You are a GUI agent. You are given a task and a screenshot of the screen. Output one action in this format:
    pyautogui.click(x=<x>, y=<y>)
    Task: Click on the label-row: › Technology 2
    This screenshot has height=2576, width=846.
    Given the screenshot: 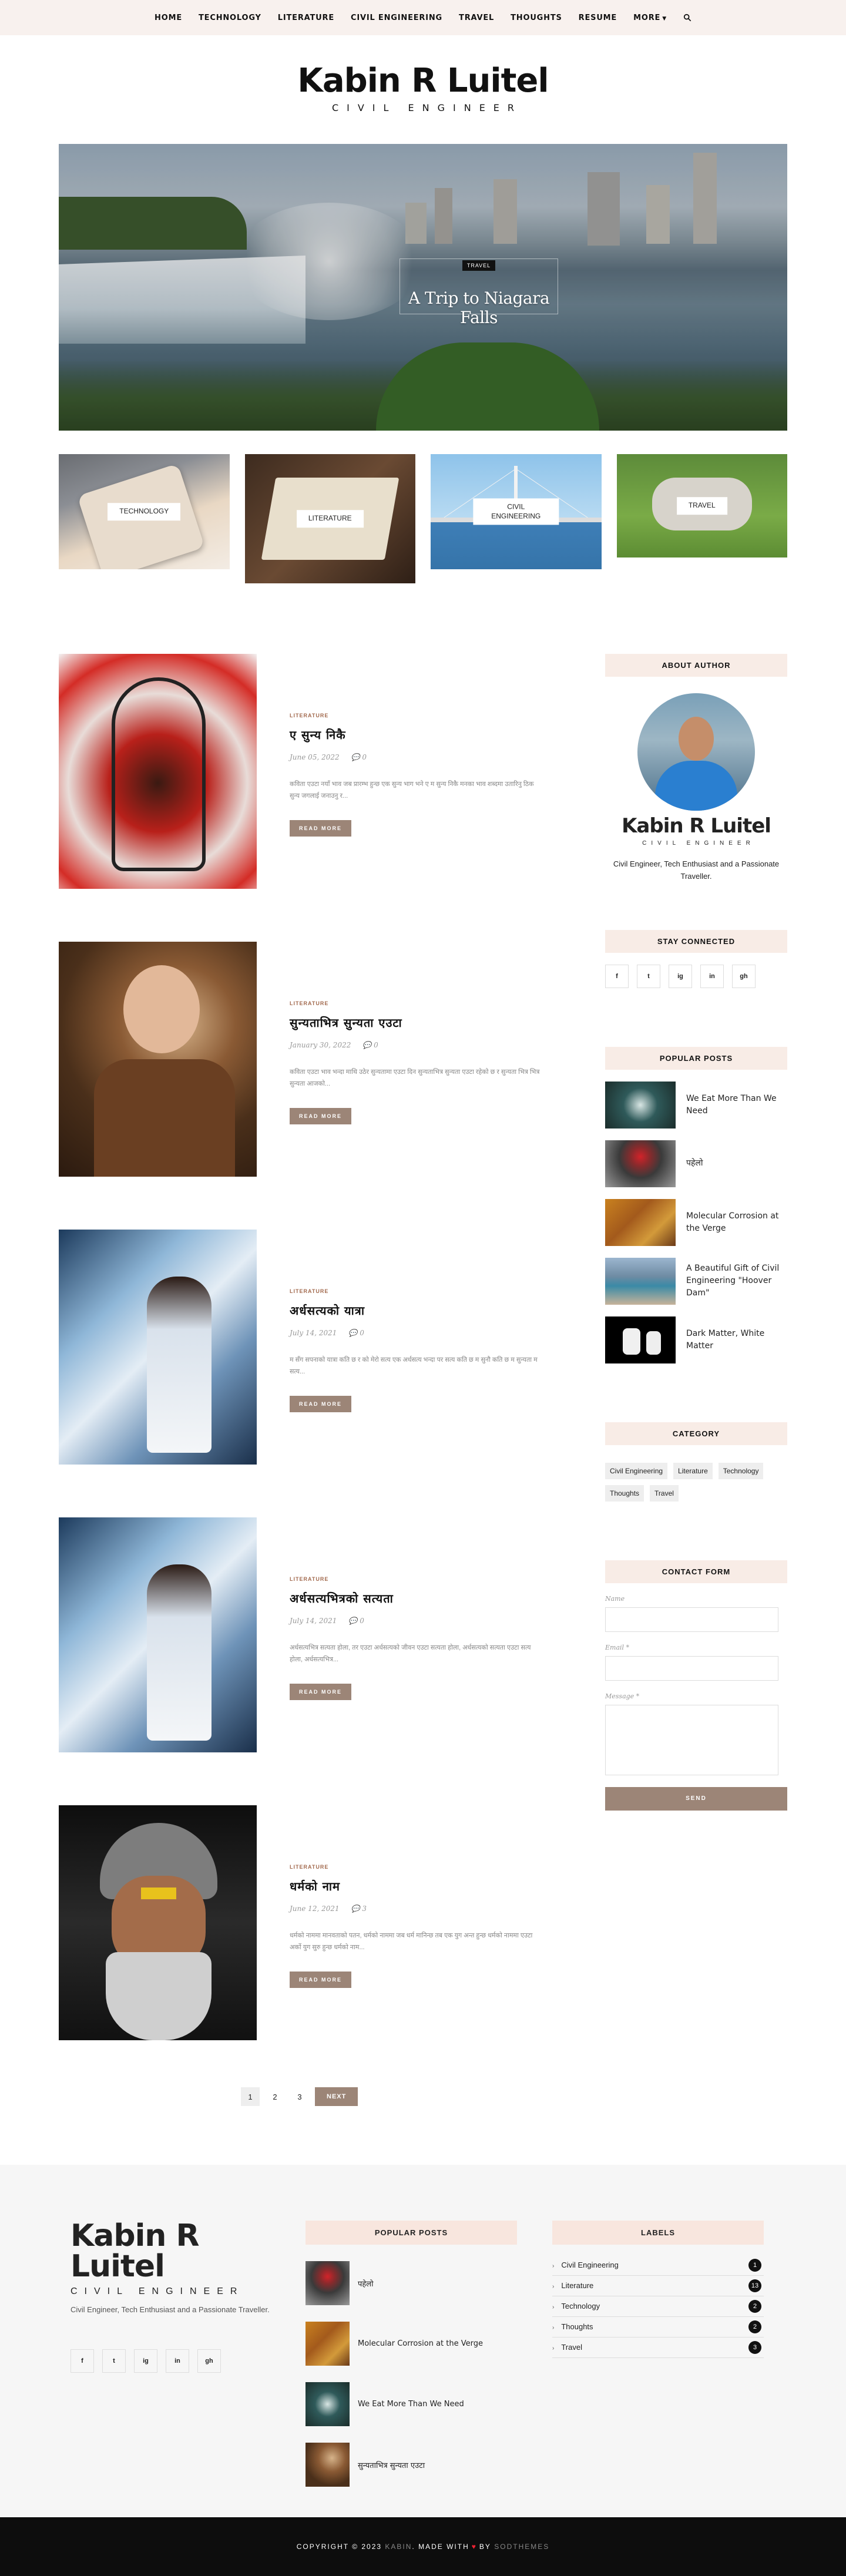 What is the action you would take?
    pyautogui.click(x=658, y=2306)
    